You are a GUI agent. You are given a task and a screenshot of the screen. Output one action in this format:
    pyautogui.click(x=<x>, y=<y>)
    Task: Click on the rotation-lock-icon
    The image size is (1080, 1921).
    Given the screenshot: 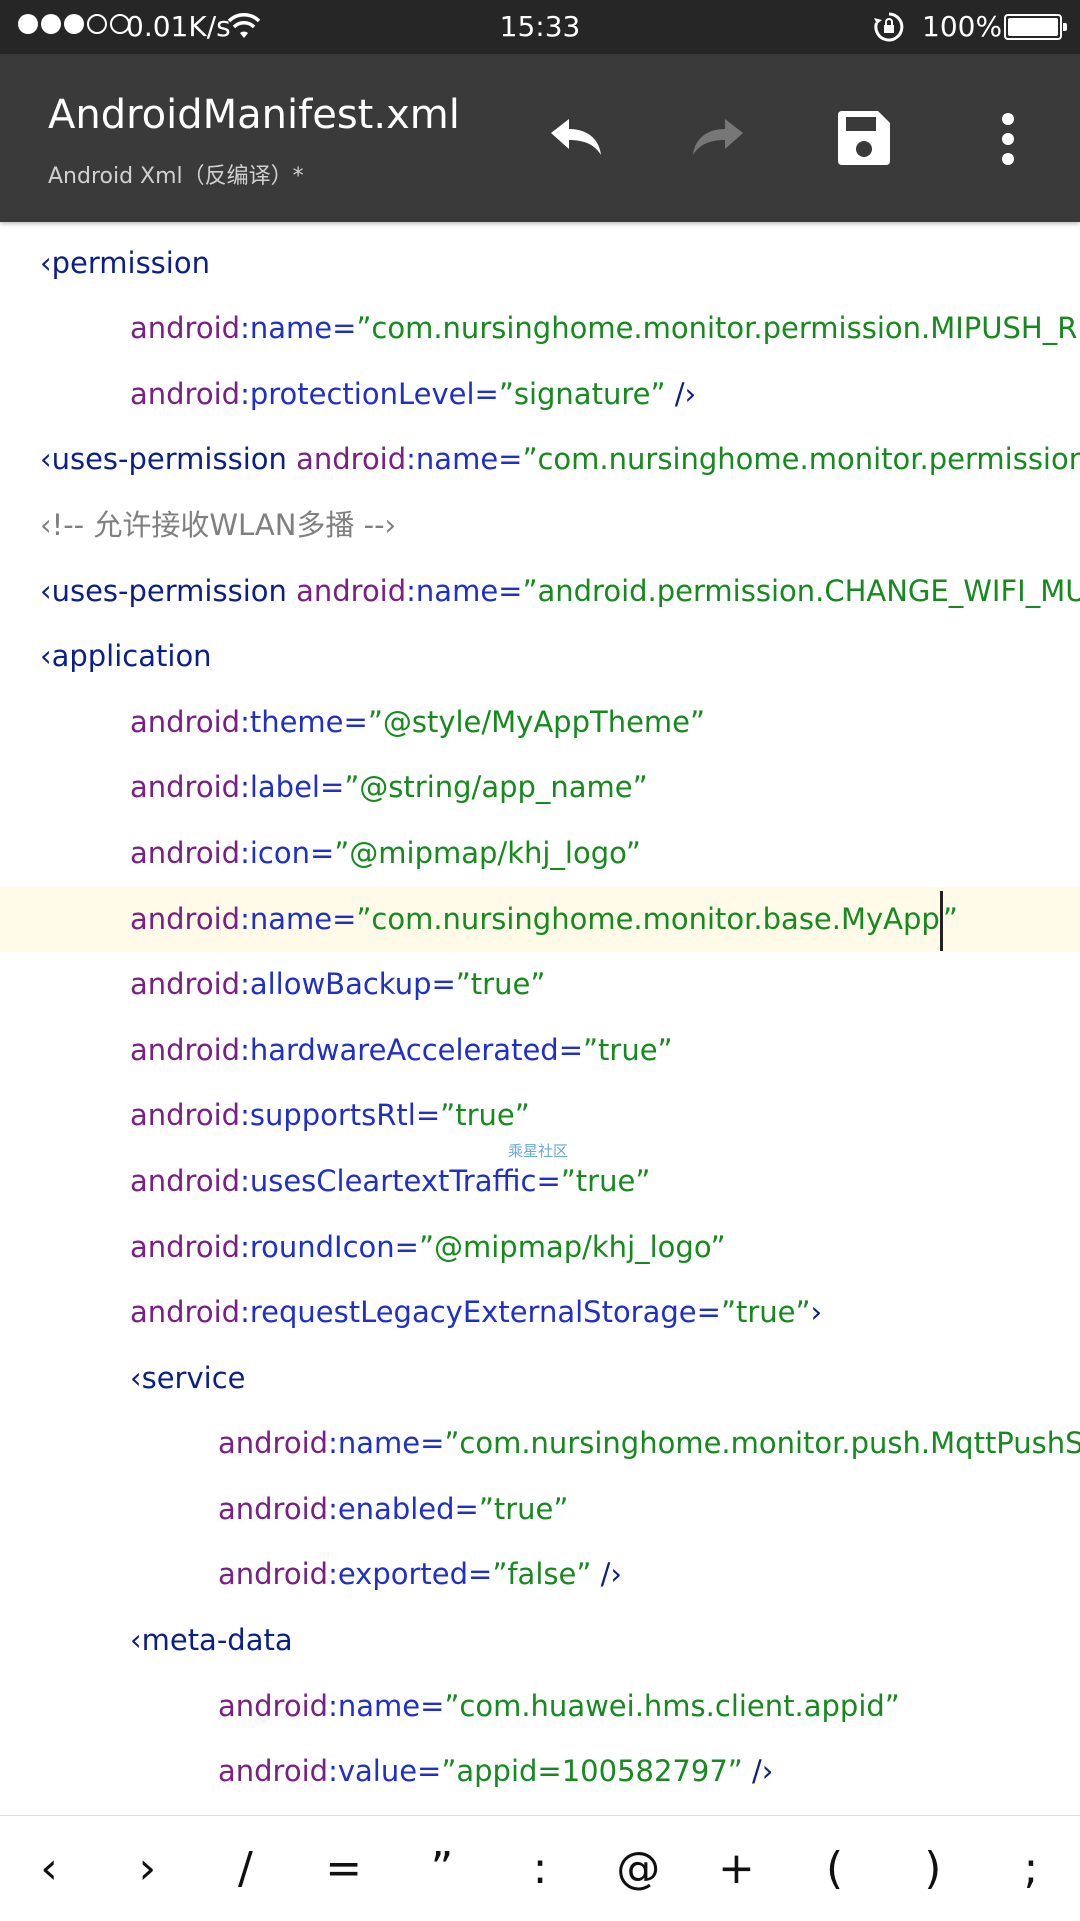 What is the action you would take?
    pyautogui.click(x=889, y=27)
    